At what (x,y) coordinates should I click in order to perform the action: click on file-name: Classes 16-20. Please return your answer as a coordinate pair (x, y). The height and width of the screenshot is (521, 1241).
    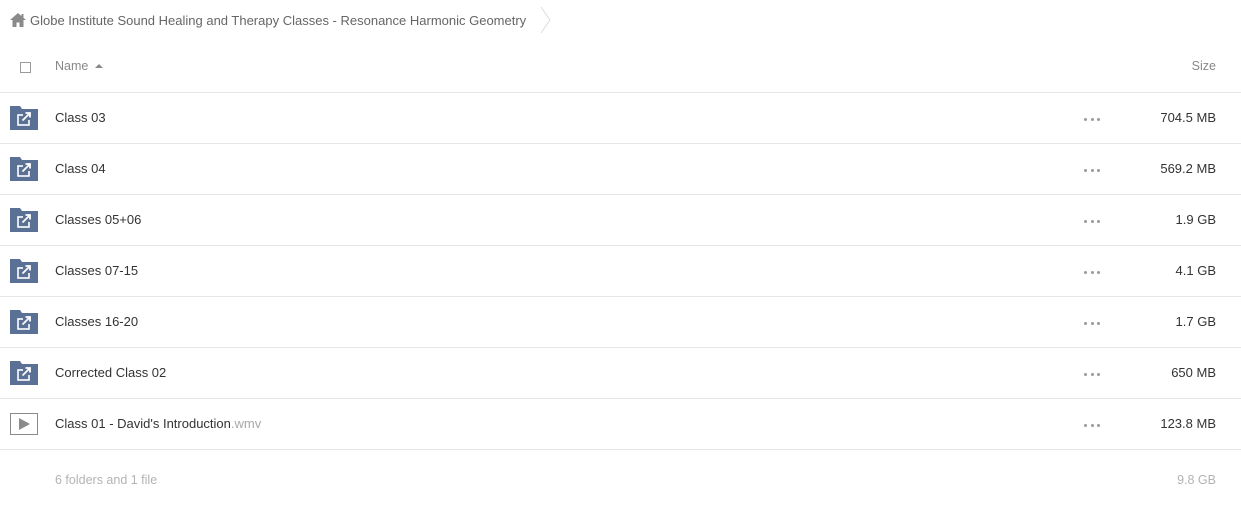
    Looking at the image, I should click on (96, 321).